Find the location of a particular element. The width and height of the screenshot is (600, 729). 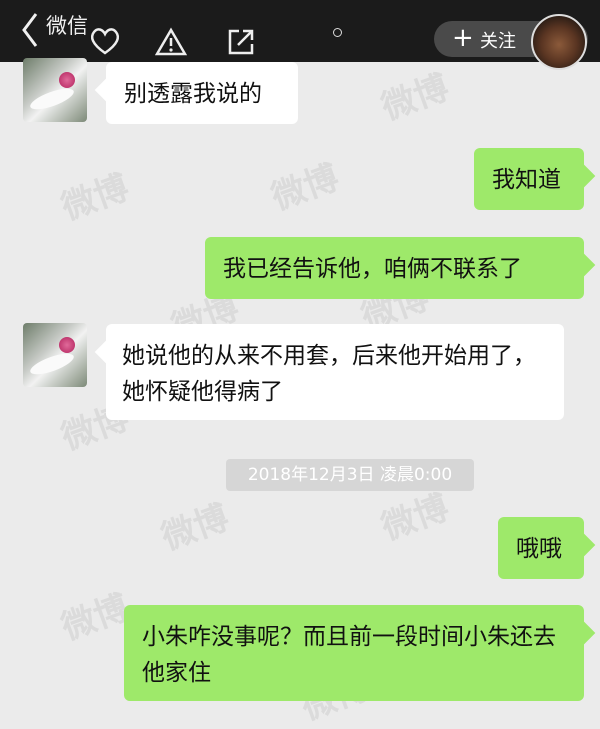

back-label: 微信 is located at coordinates (67, 26).